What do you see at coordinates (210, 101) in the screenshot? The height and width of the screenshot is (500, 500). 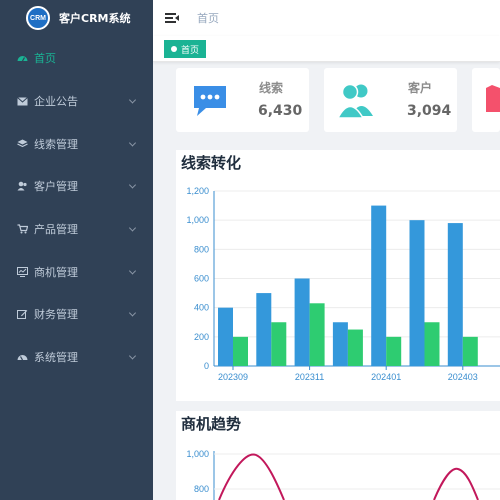 I see `chat-icon` at bounding box center [210, 101].